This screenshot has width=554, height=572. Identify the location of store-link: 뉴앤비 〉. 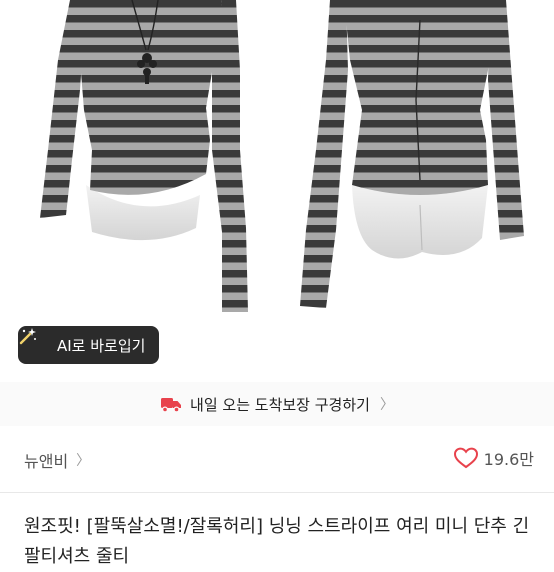
(57, 460).